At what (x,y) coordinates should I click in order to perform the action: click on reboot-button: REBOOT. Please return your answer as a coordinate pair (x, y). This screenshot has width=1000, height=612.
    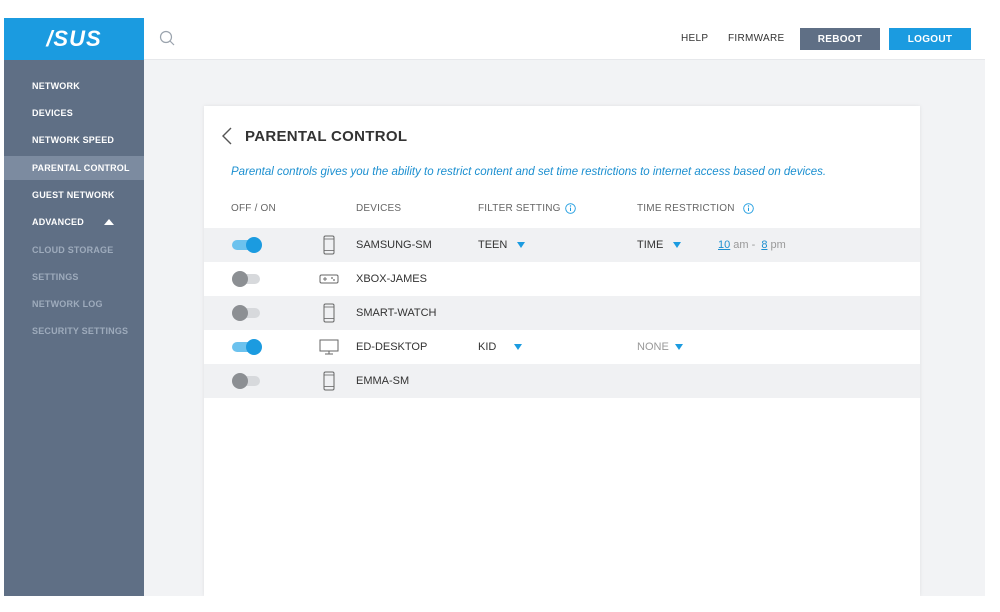
    Looking at the image, I should click on (840, 39).